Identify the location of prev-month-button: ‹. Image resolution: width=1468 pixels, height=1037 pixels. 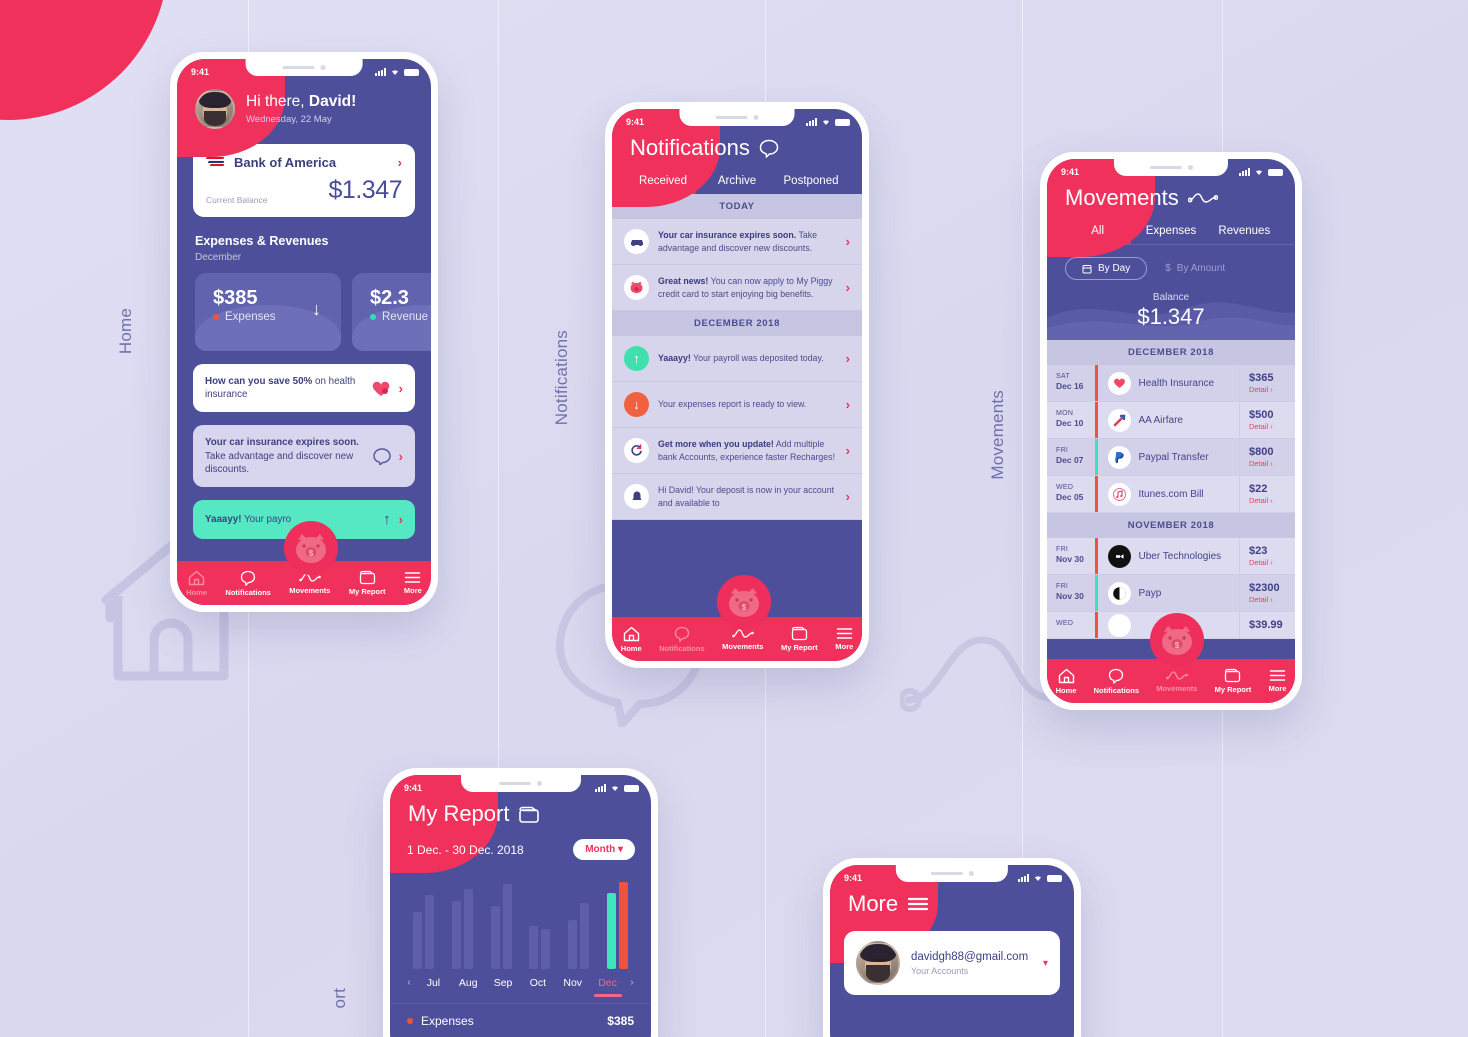
(409, 982).